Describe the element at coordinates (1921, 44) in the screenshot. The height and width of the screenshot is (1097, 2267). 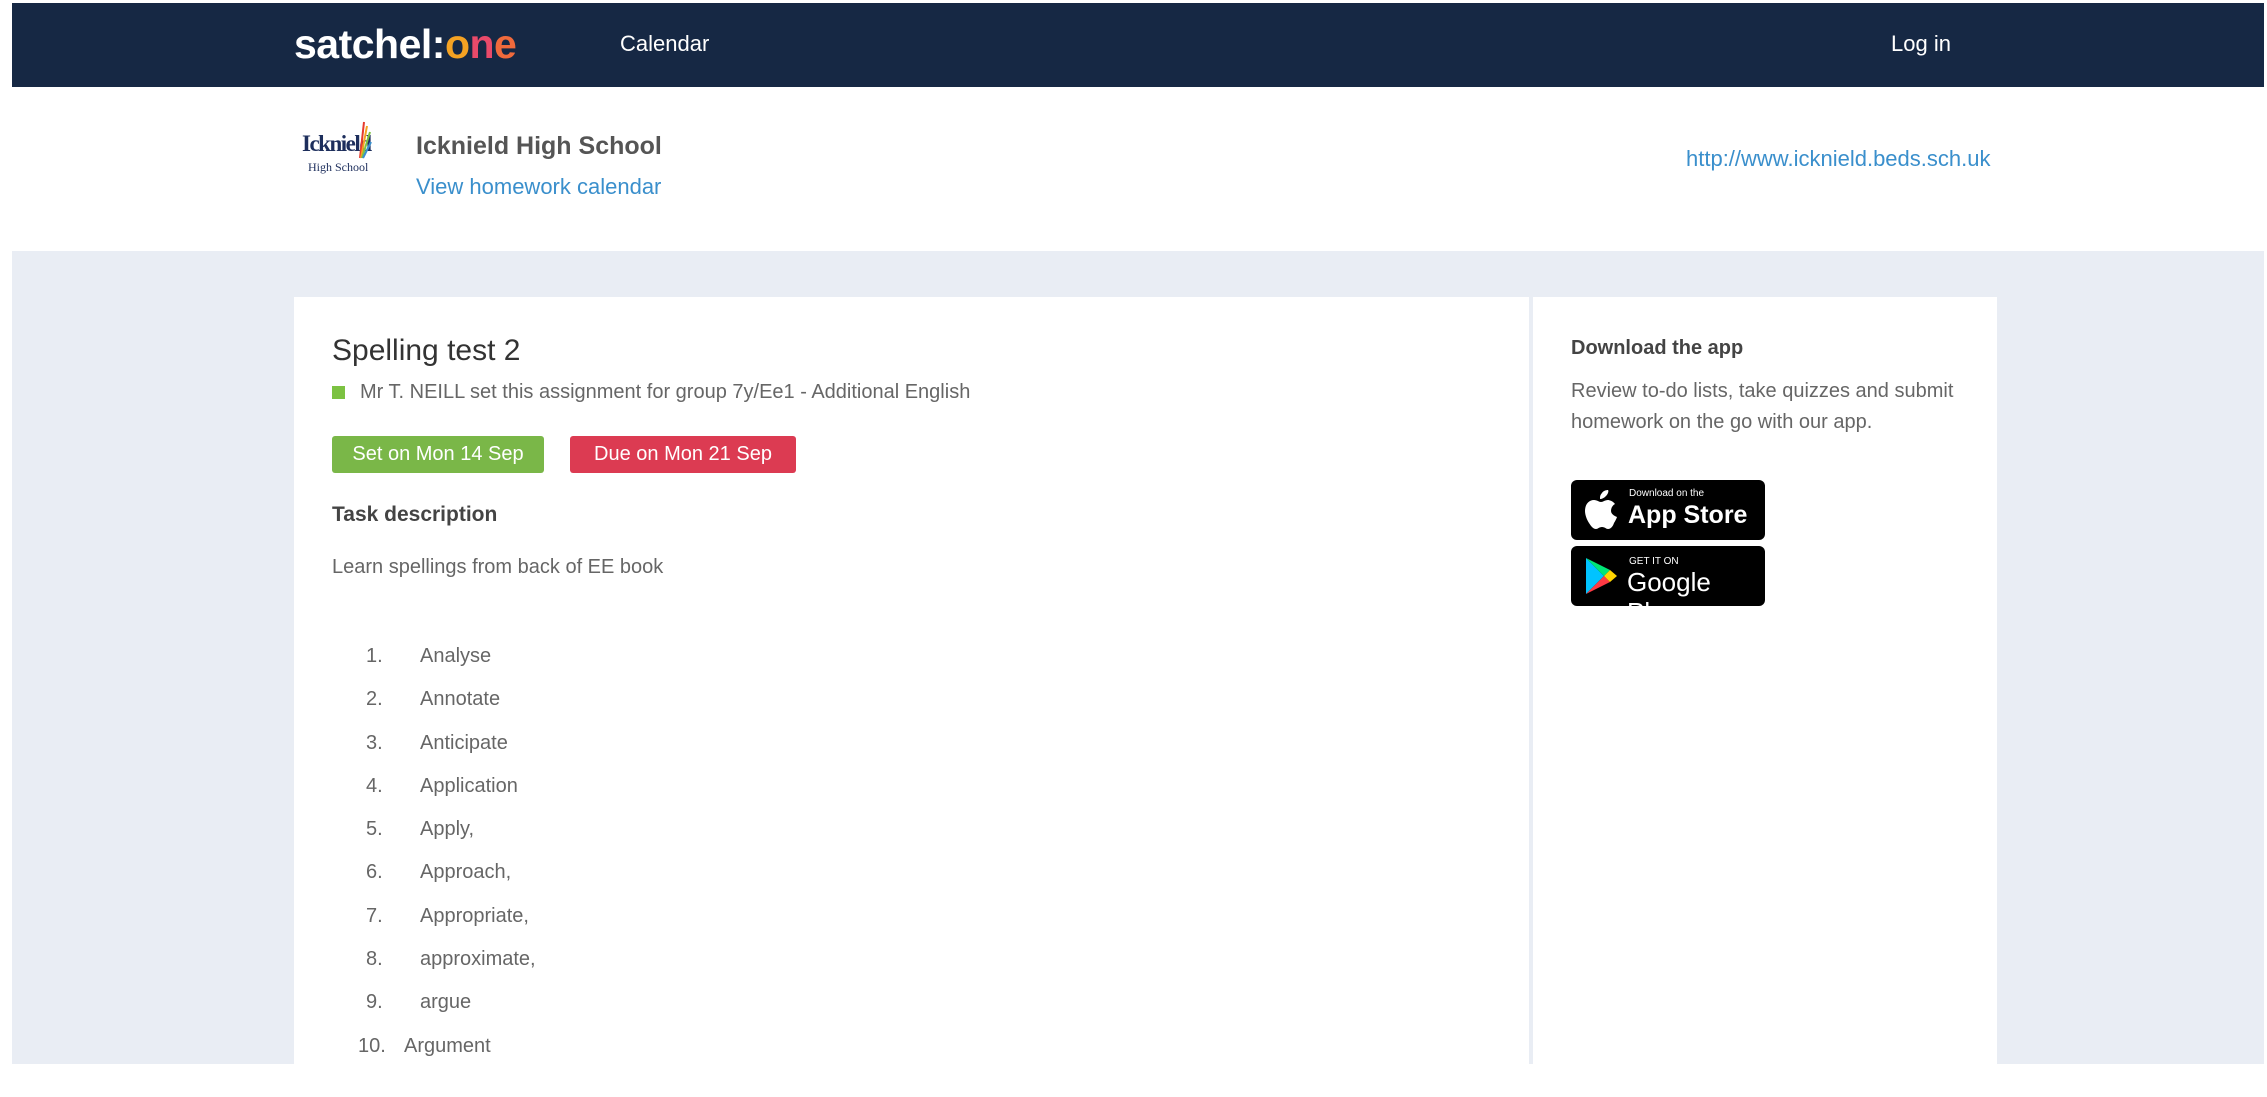
I see `login-link: Log in` at that location.